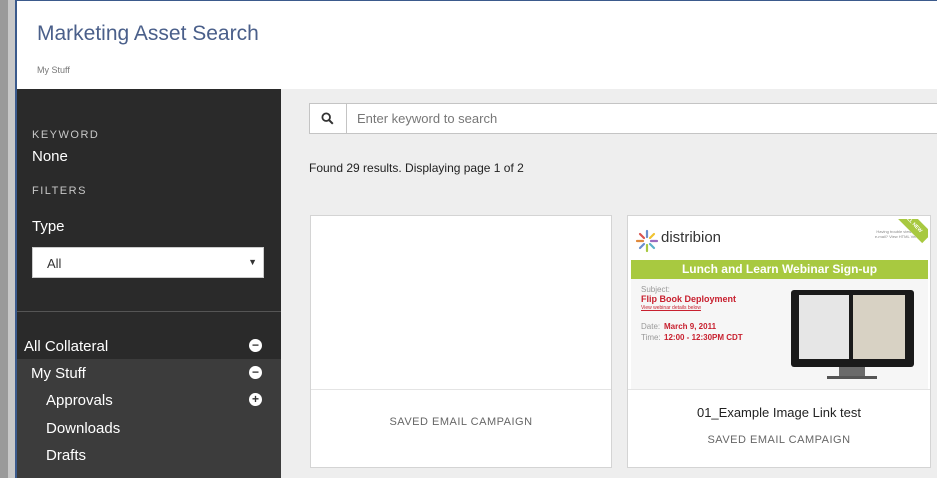 The image size is (937, 478). I want to click on type-select-value: All, so click(54, 263).